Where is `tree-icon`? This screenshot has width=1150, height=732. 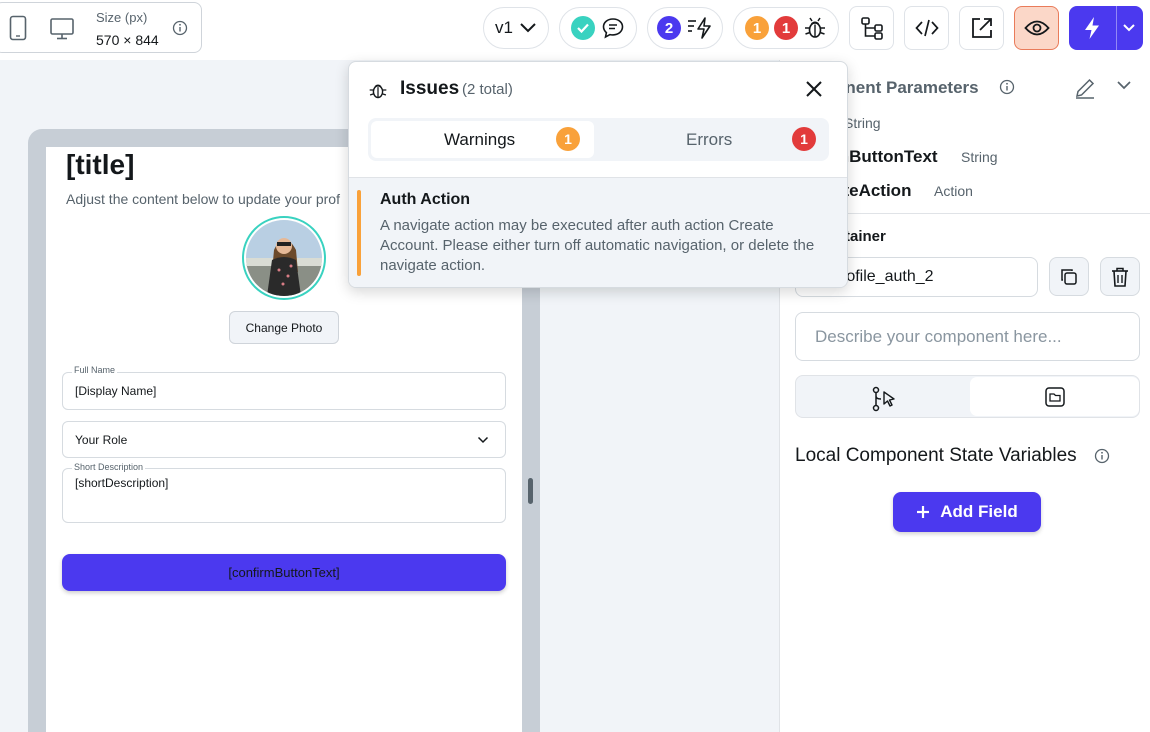
tree-icon is located at coordinates (872, 28).